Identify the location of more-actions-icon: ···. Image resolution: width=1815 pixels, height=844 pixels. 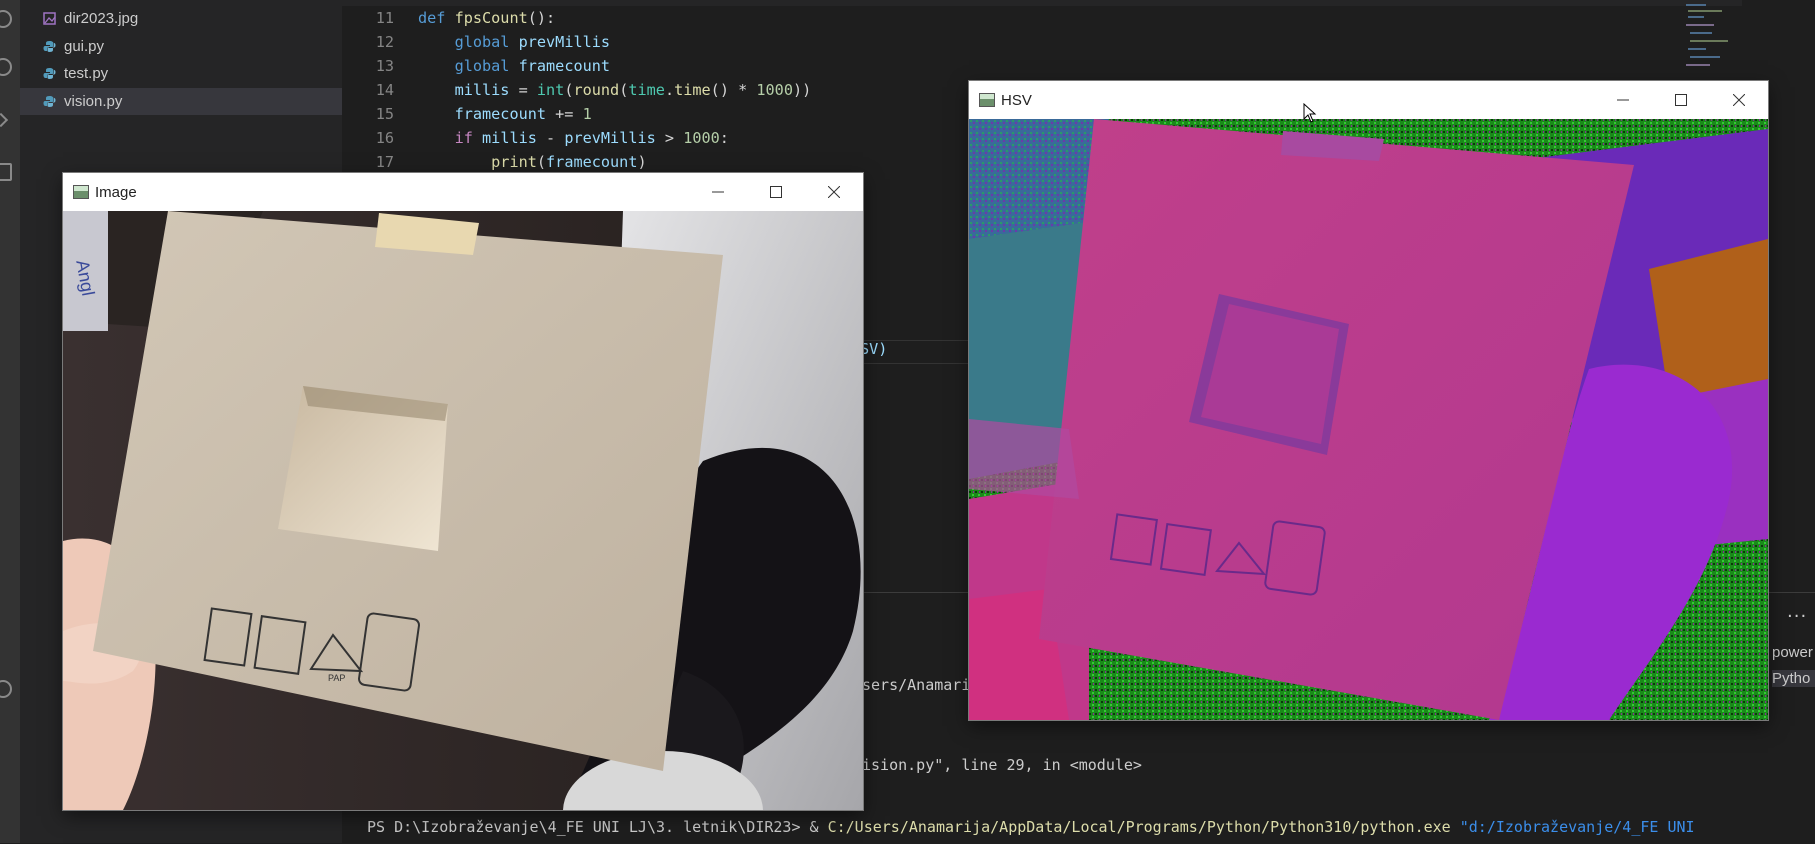
(1797, 616).